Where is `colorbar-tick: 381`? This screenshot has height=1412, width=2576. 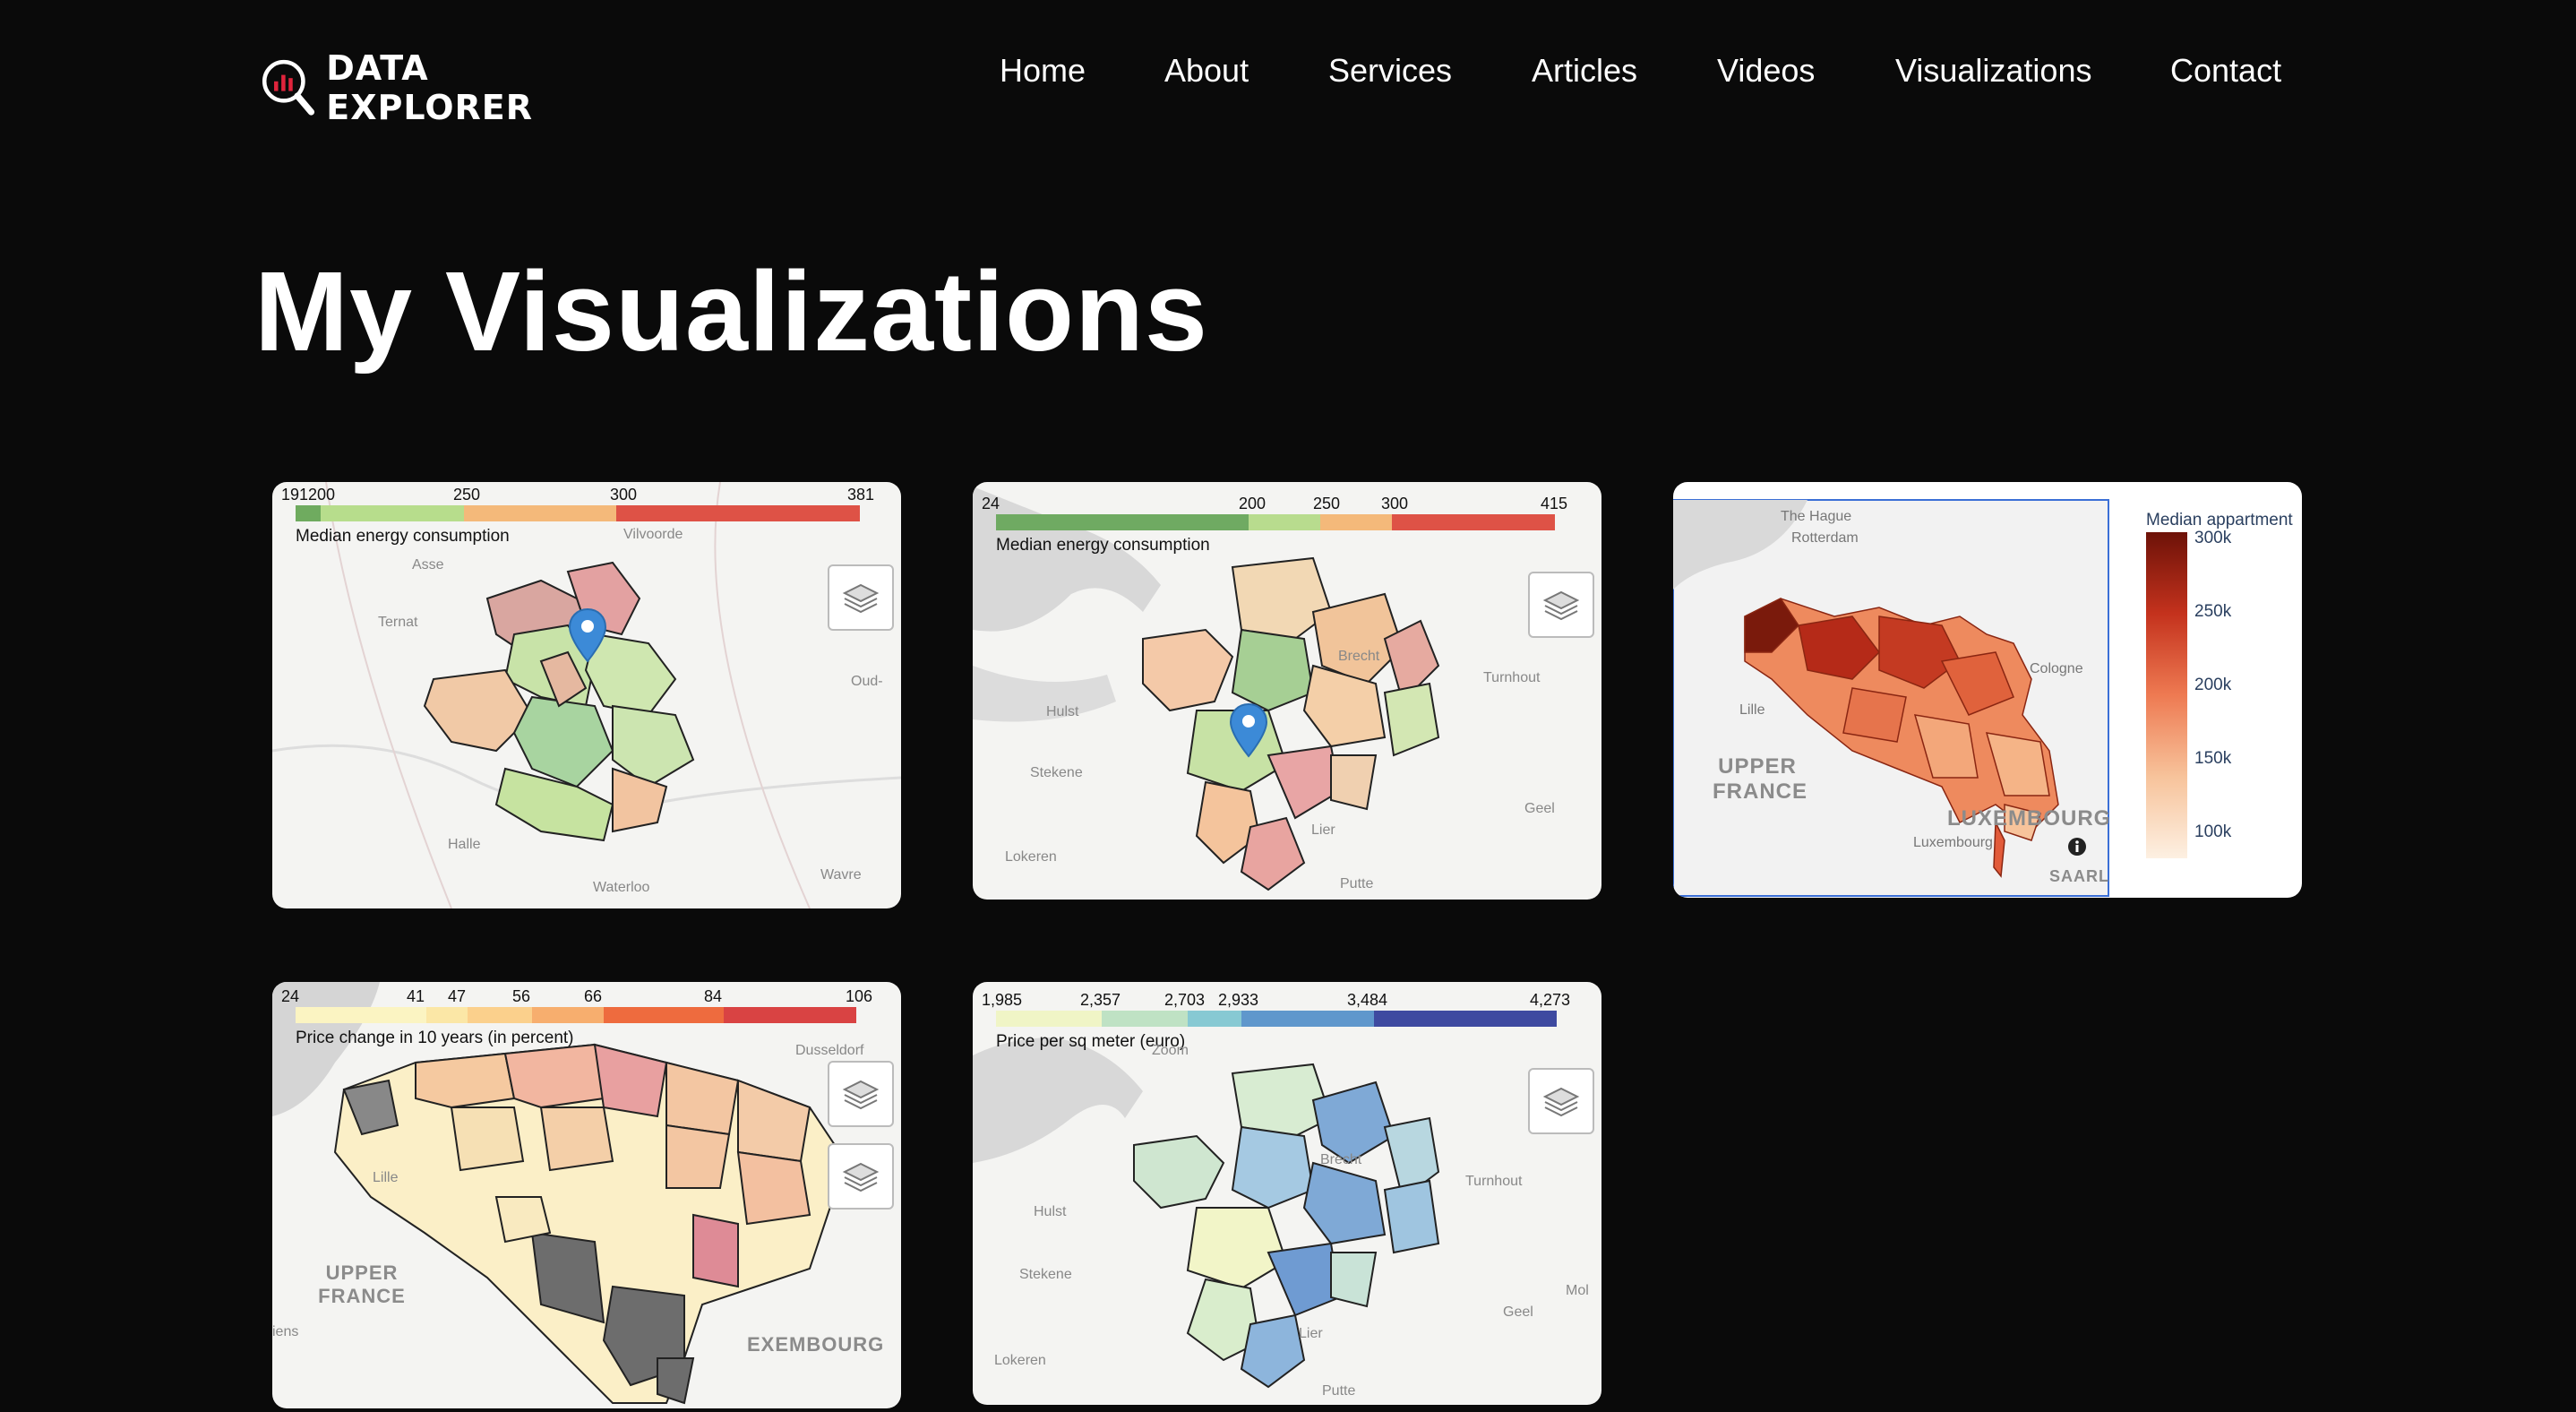 colorbar-tick: 381 is located at coordinates (861, 495).